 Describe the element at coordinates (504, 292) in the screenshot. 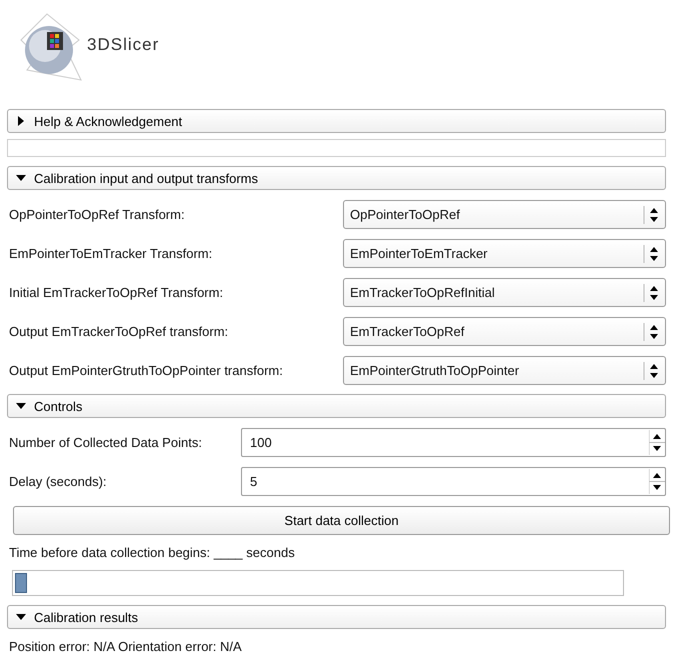

I see `transform-dropdown: EmTrackerToOpRefInitial` at that location.